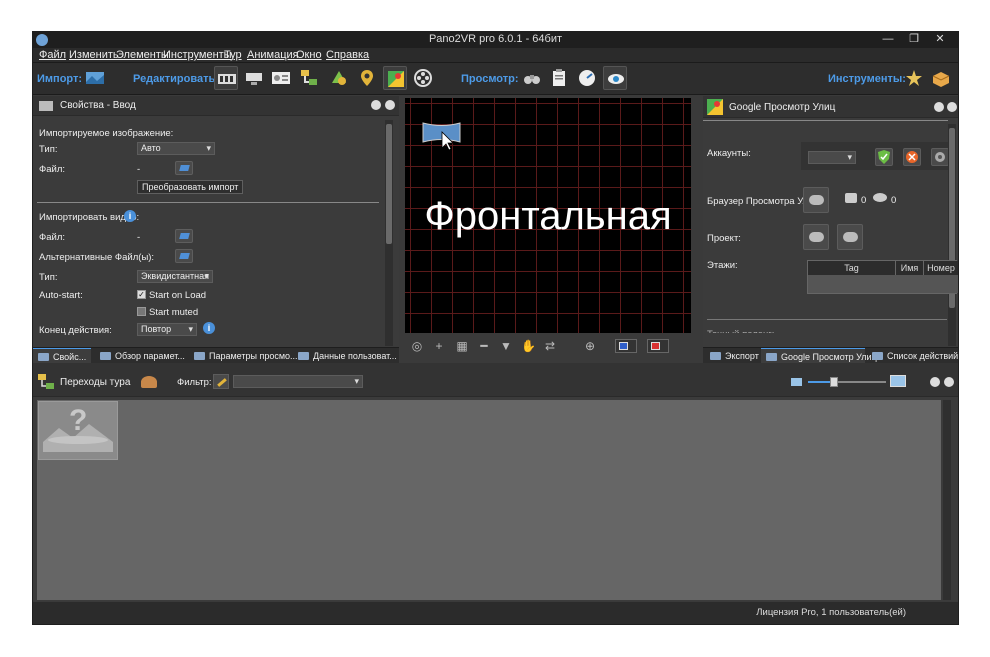 This screenshot has width=990, height=657. What do you see at coordinates (417, 346) in the screenshot?
I see `compass-icon: ◎` at bounding box center [417, 346].